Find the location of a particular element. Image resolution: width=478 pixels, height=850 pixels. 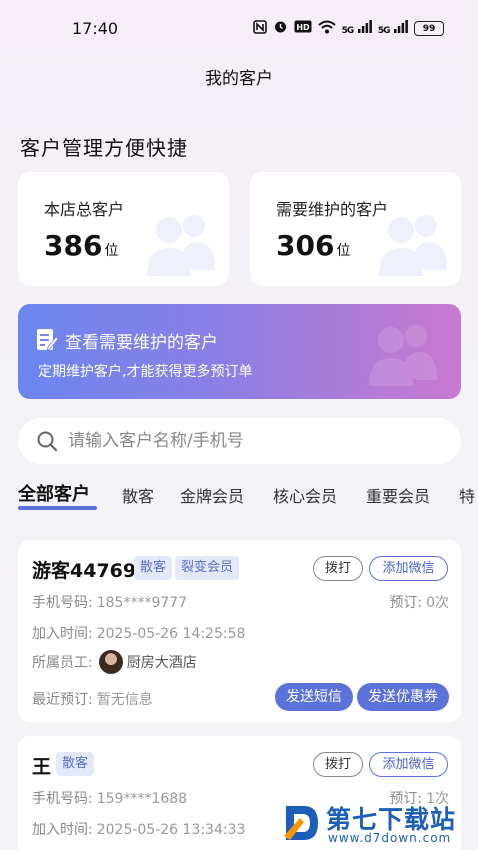

watermark-logo-icon is located at coordinates (301, 823).